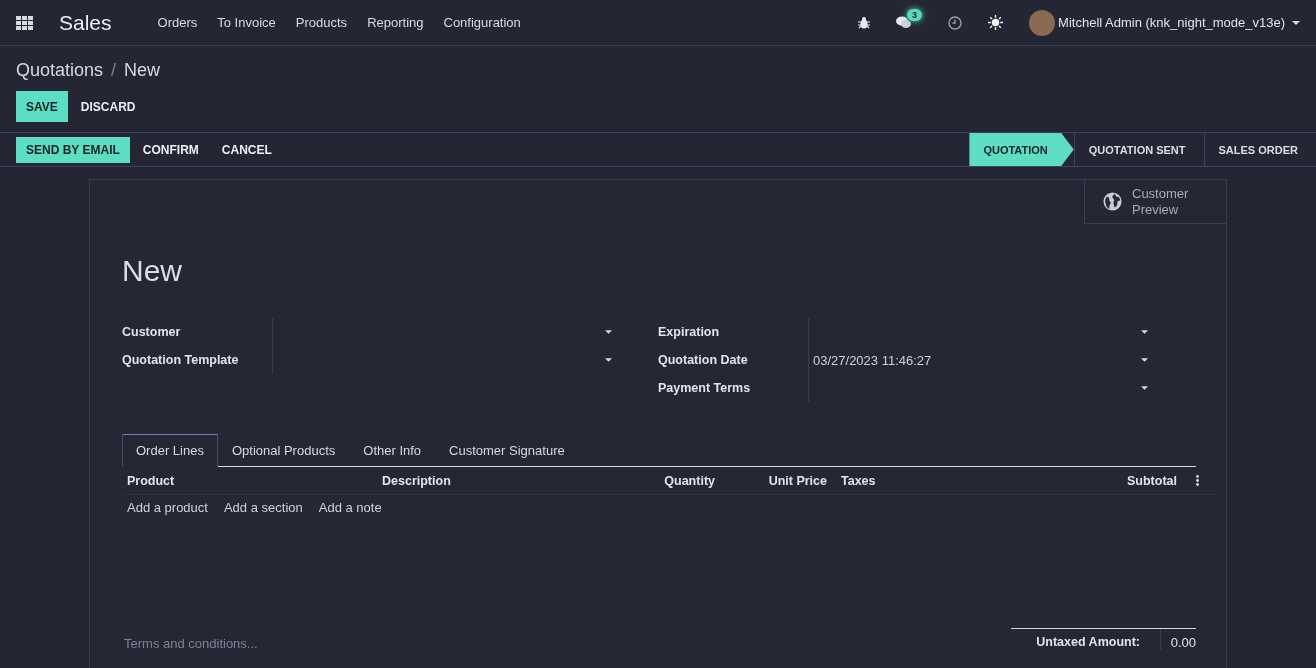  Describe the element at coordinates (1021, 149) in the screenshot. I see `status-stage: QUOTATION` at that location.